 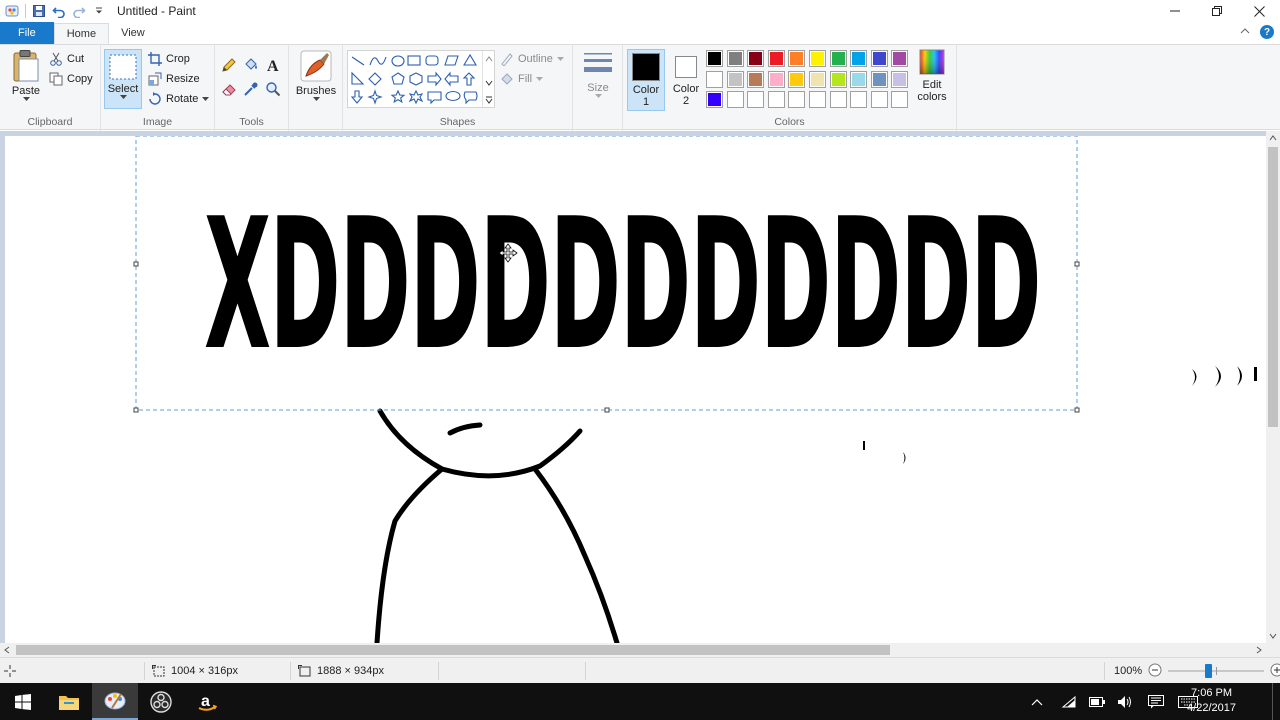 I want to click on battery-tray, so click(x=1097, y=701).